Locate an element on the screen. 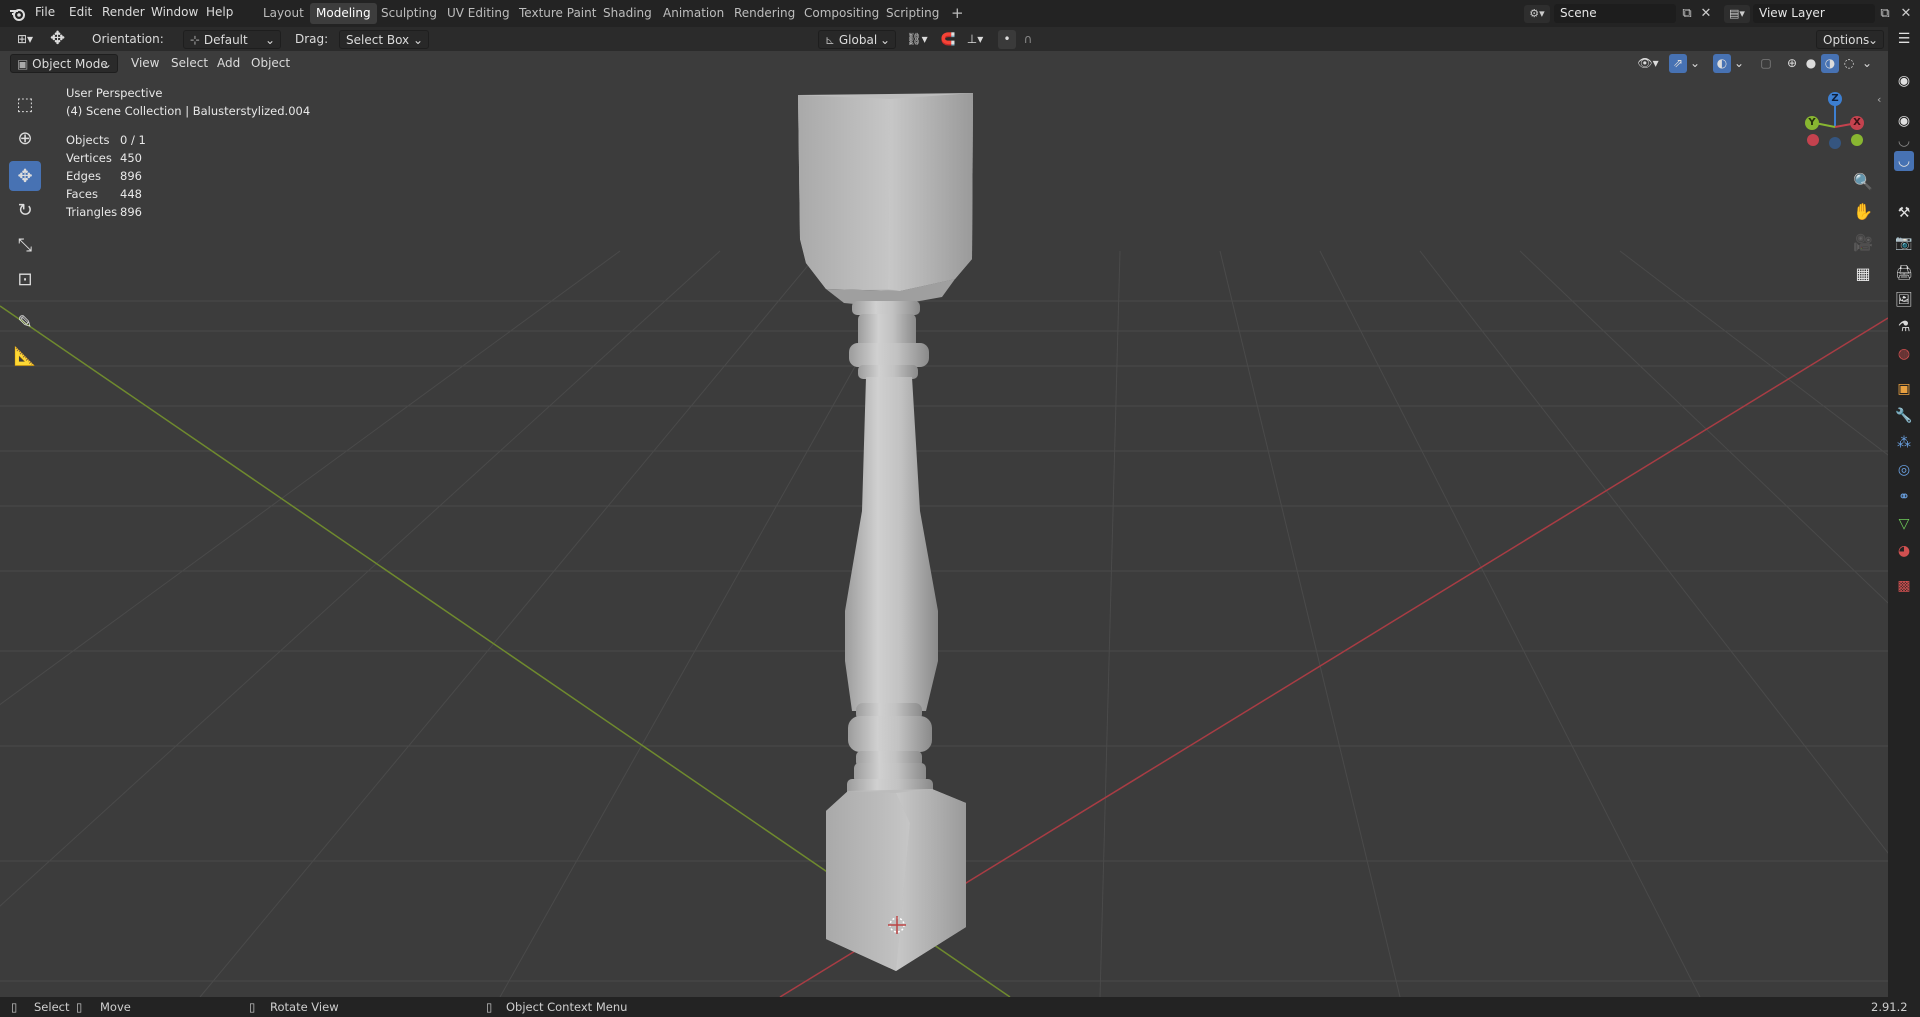 The image size is (1920, 1017). output-properties-icon: 🖨 is located at coordinates (1904, 273).